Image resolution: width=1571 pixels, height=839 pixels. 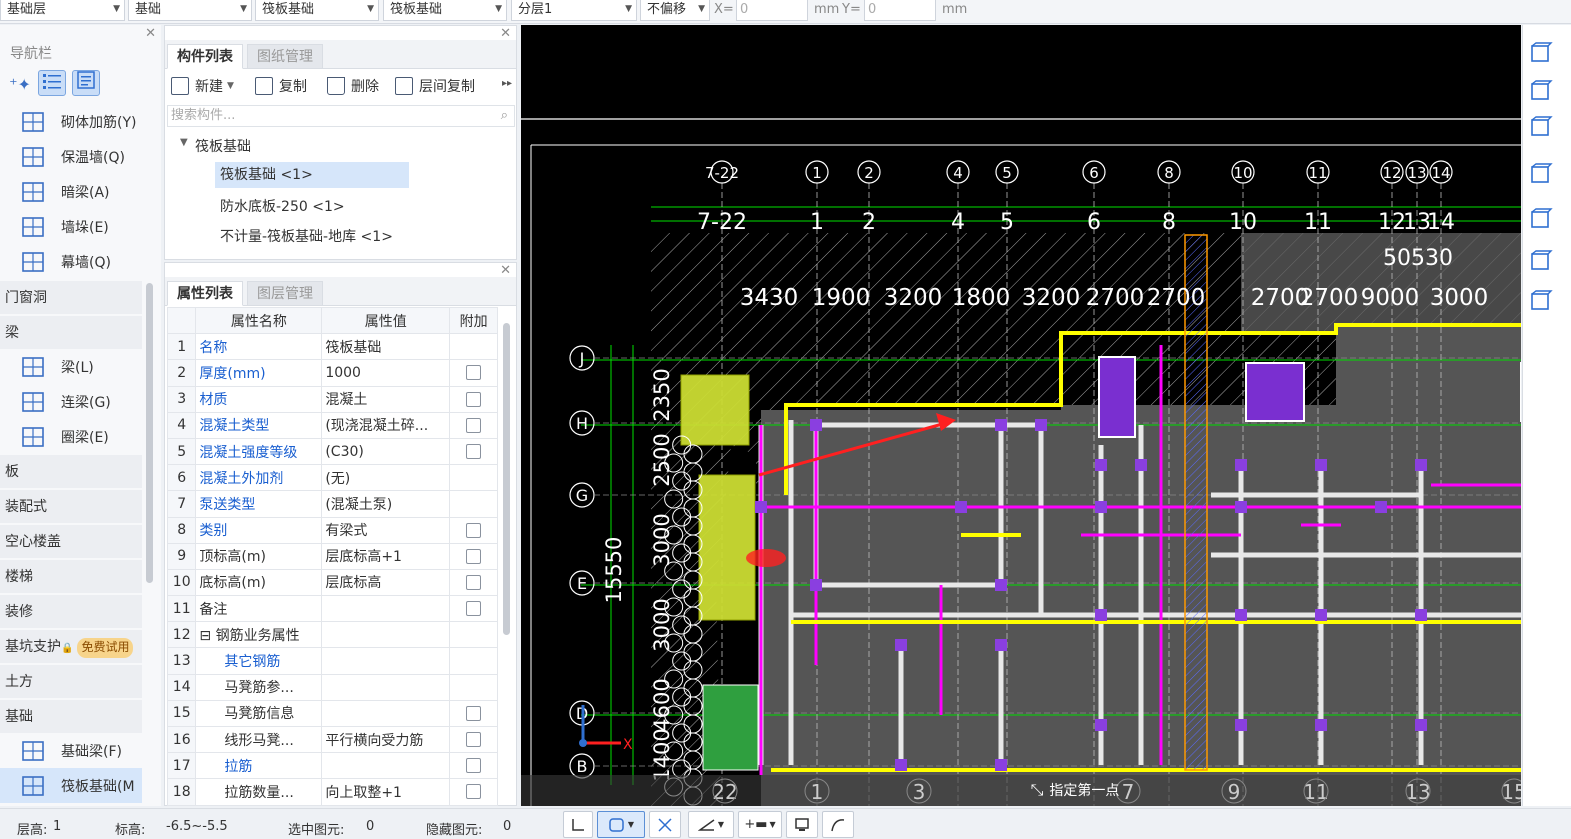 I want to click on property-row: 7 泵送类型 (混凝土泵), so click(x=332, y=504).